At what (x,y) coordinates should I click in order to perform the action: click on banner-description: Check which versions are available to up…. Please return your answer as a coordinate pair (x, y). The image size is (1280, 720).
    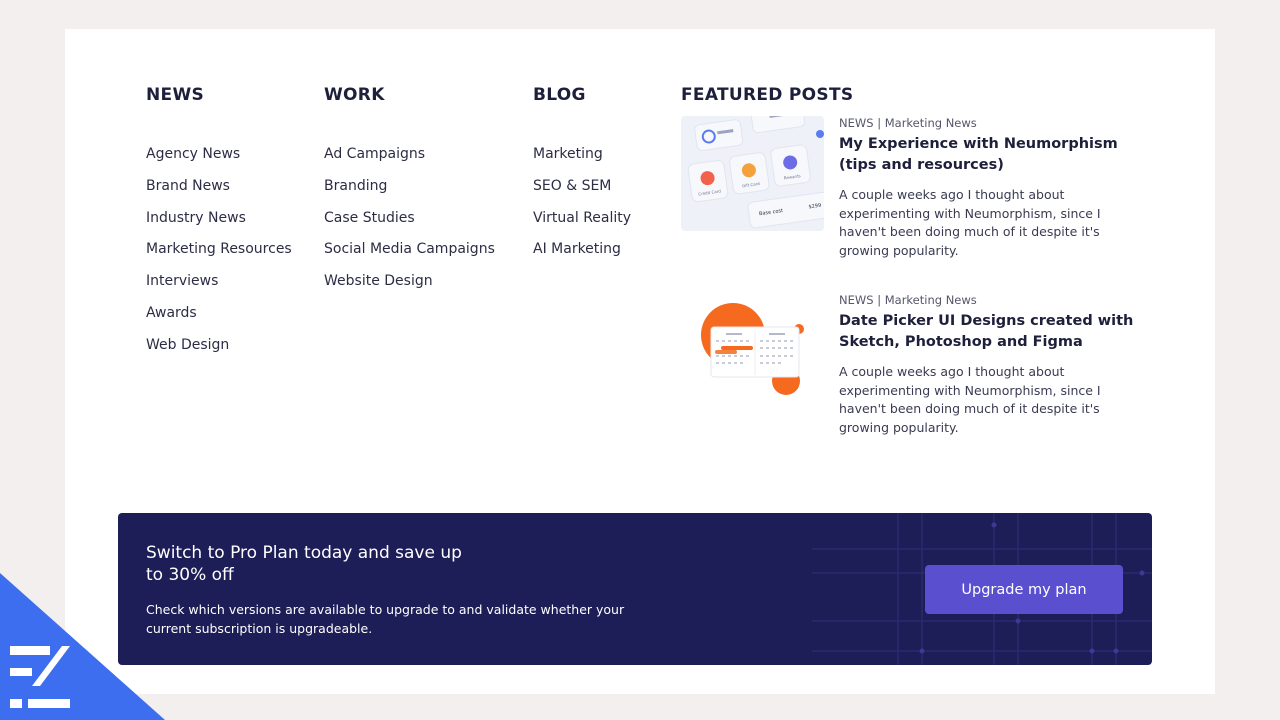
    Looking at the image, I should click on (385, 619).